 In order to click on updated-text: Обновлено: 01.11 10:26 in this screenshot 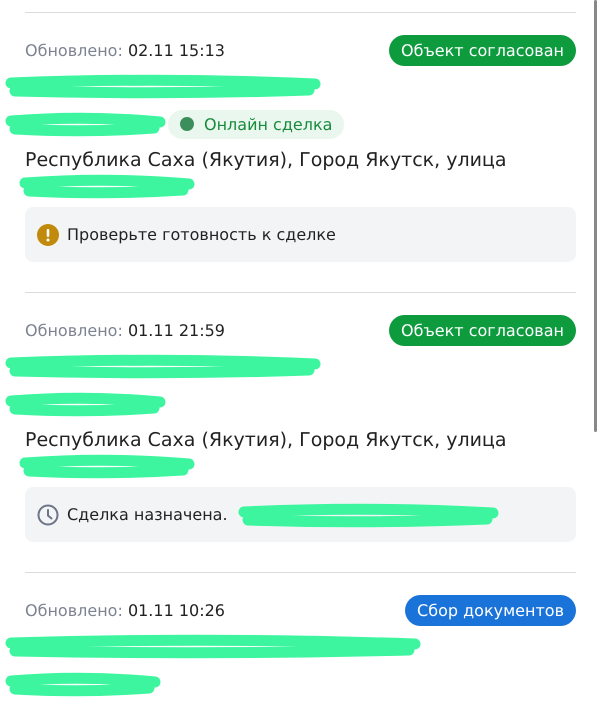, I will do `click(125, 610)`.